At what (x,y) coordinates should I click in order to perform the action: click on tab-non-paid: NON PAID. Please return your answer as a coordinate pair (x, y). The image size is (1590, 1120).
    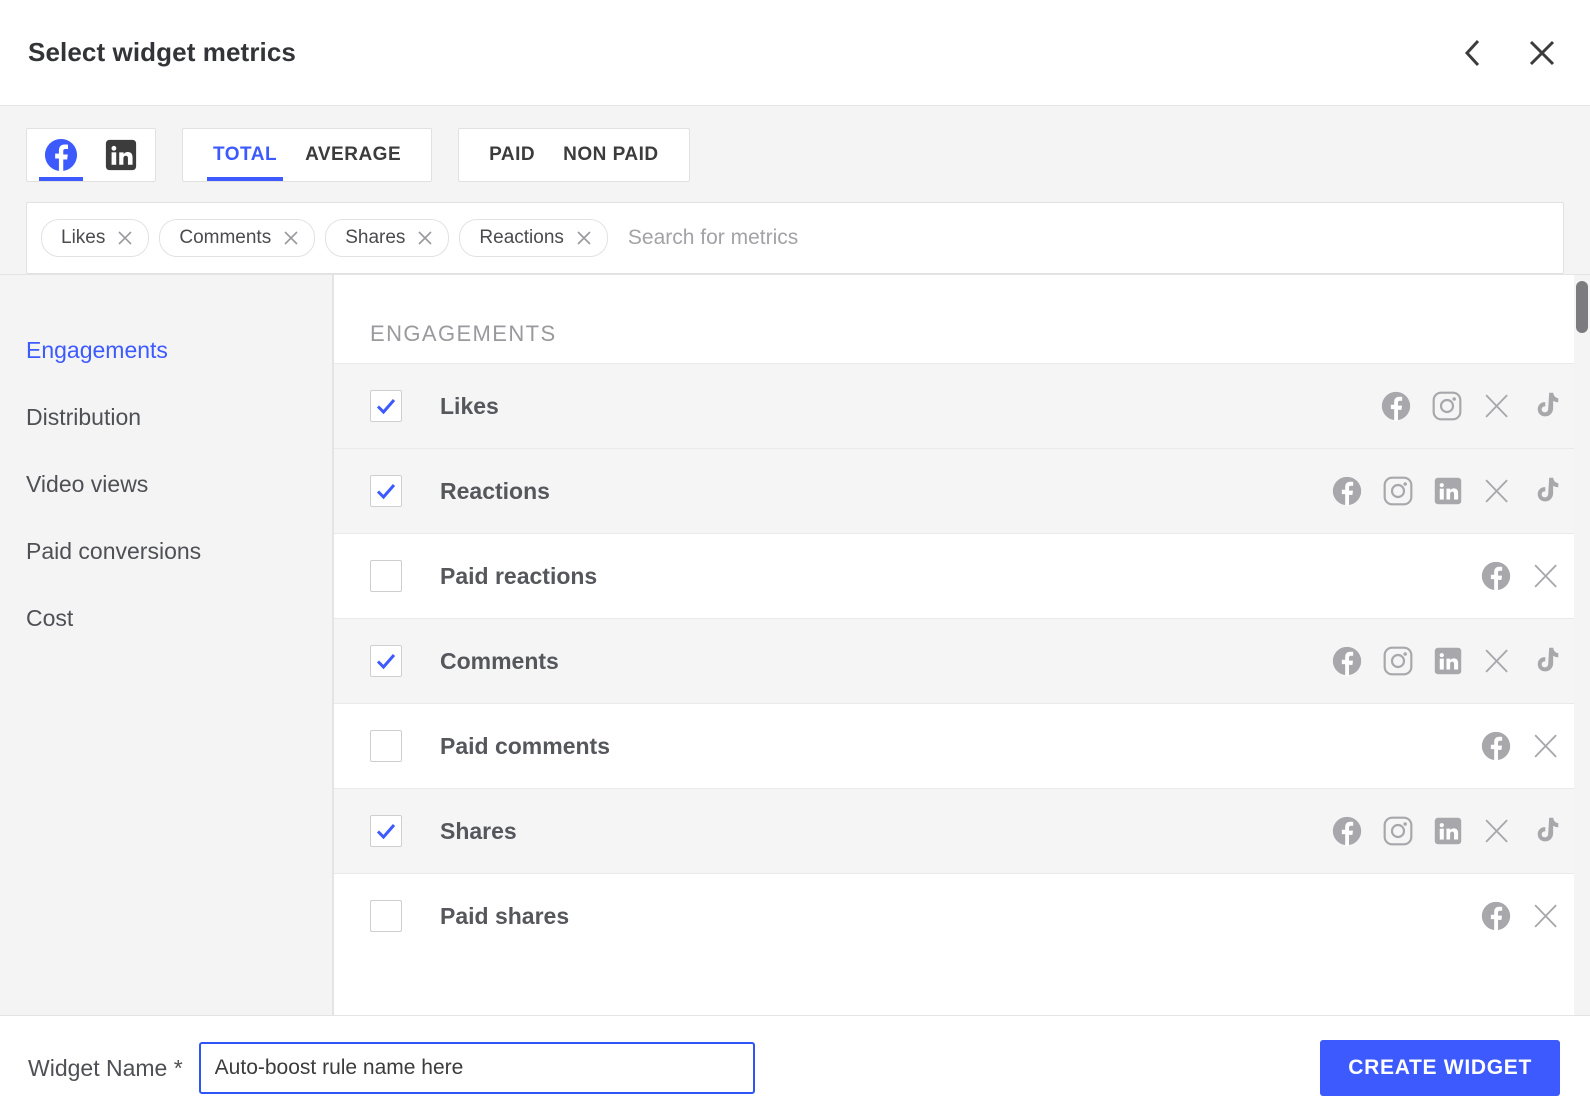
    Looking at the image, I should click on (610, 155).